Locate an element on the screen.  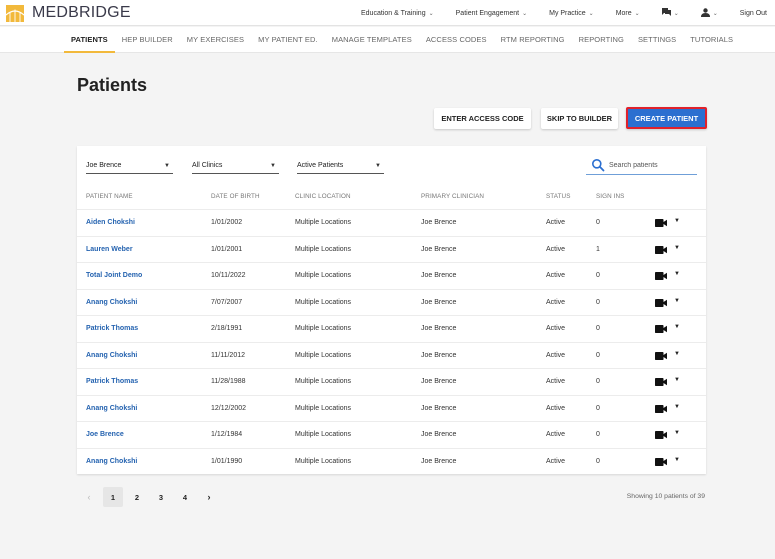
nav-label: More is located at coordinates (623, 13).